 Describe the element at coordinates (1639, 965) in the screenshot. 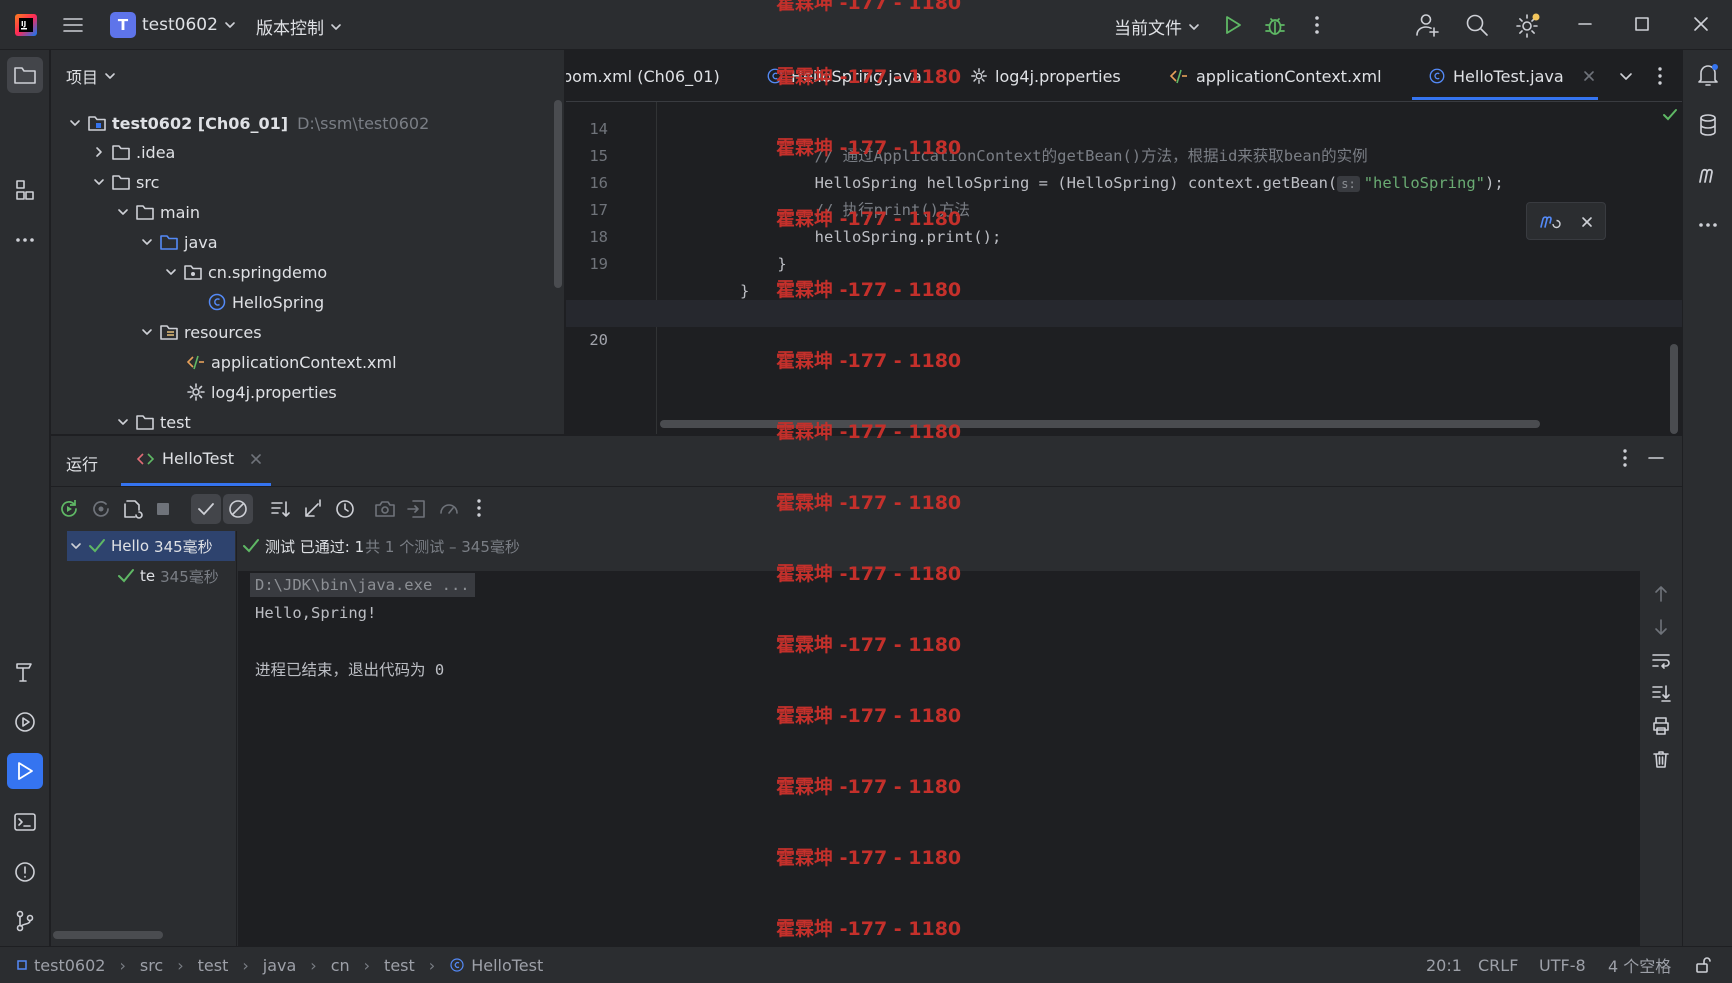

I see `indent-setting: 4 个空格` at that location.